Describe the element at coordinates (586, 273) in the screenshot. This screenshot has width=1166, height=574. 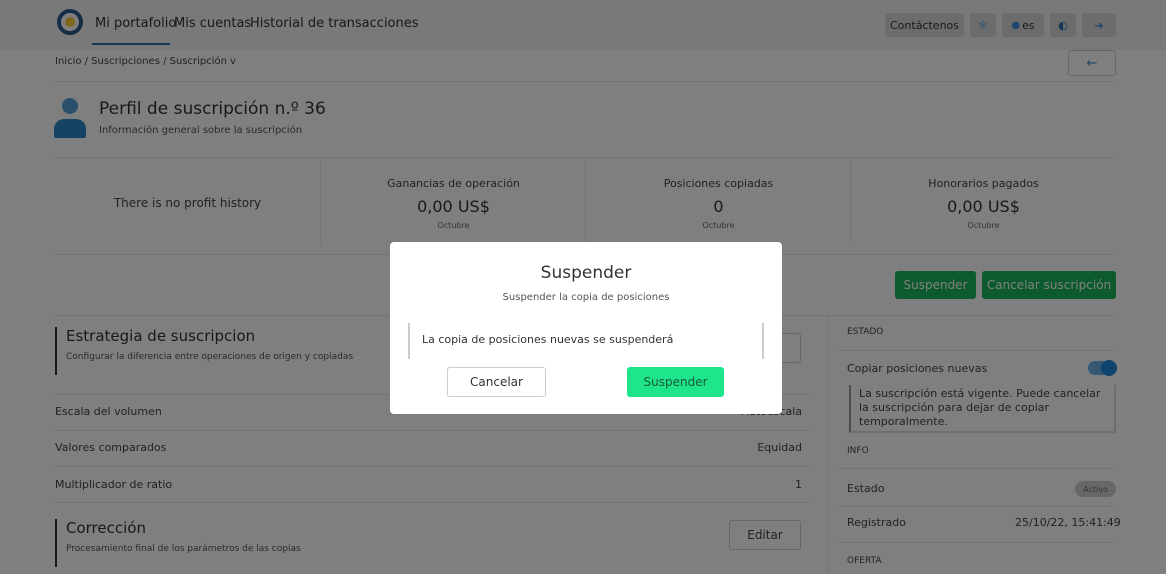
I see `dialog-title: Suspender` at that location.